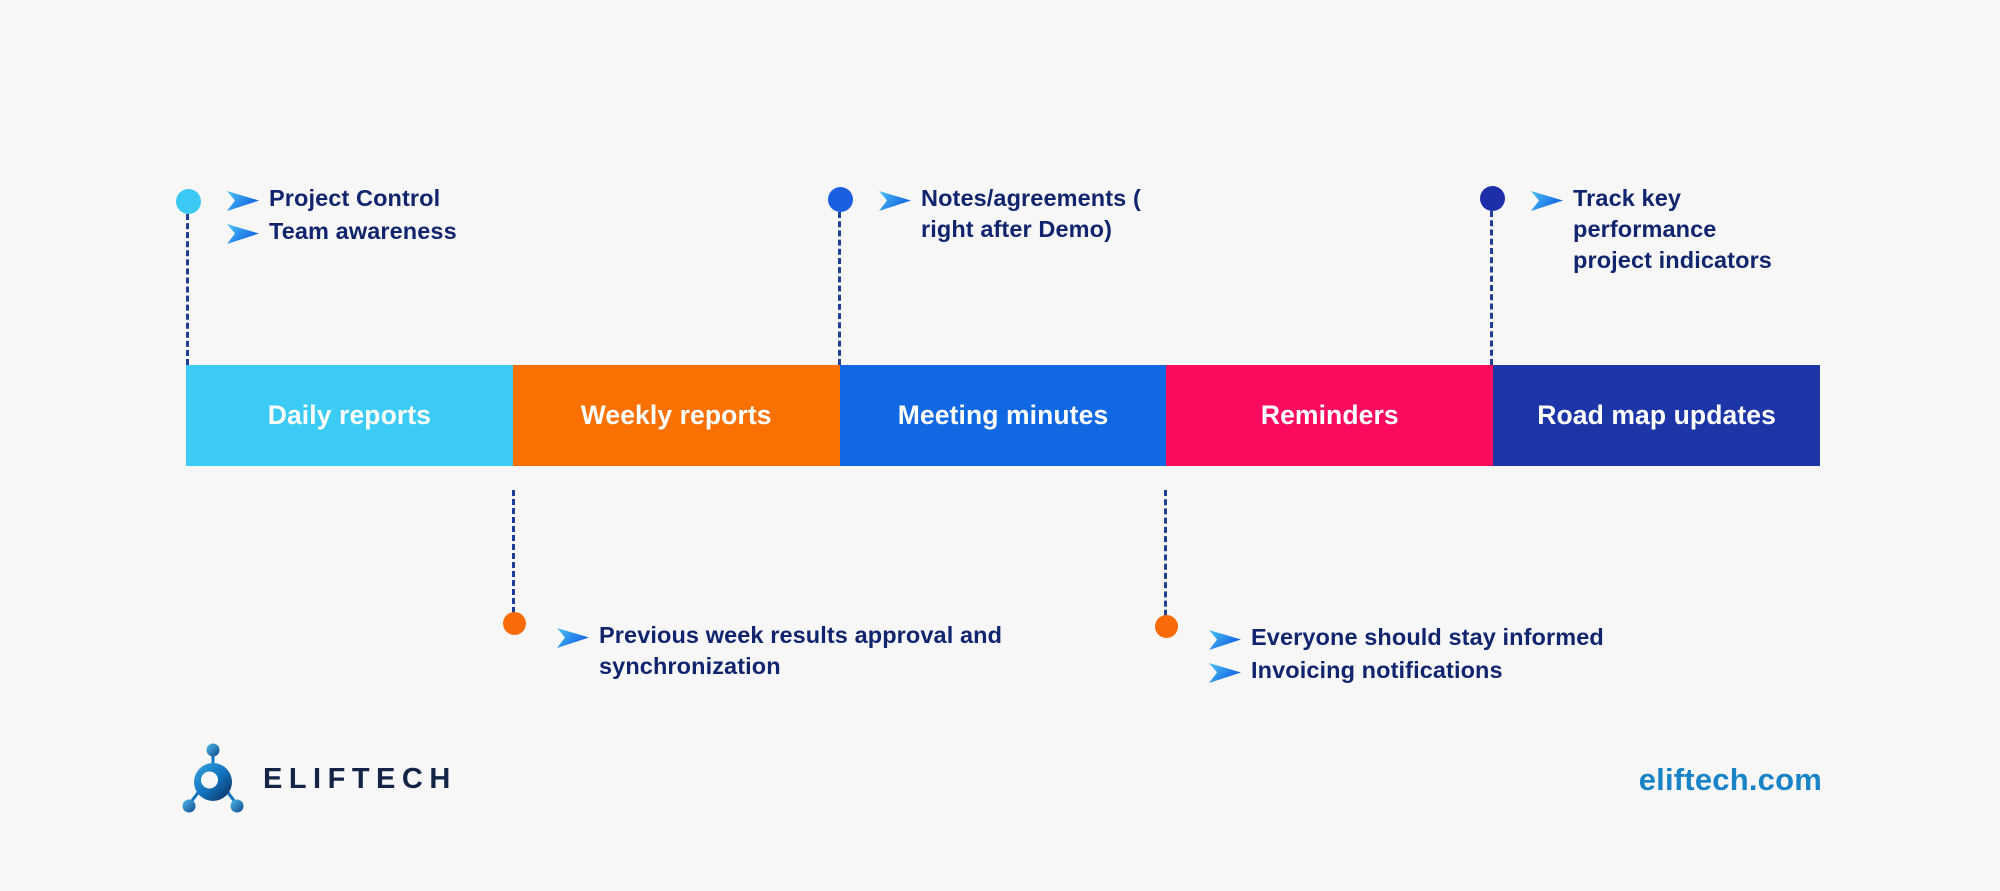 This screenshot has width=2000, height=891. I want to click on timeline-segment-meeting-minutes: Meeting minutes, so click(1003, 415).